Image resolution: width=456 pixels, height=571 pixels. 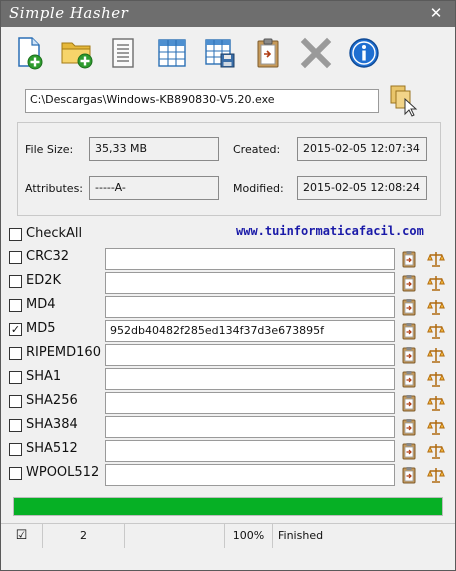 I want to click on ripemd160-copy-icon, so click(x=409, y=355).